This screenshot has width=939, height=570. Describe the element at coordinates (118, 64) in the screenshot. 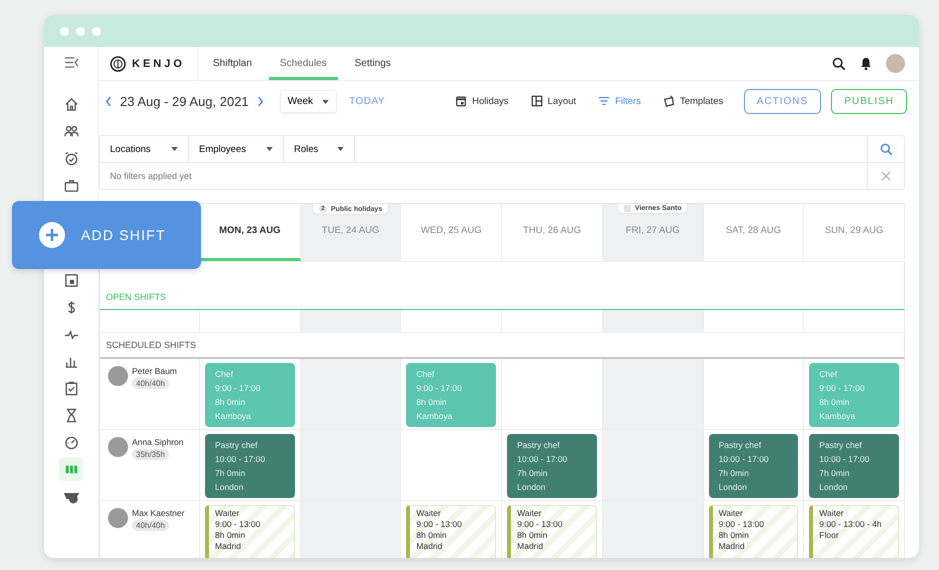

I see `logo-icon` at that location.